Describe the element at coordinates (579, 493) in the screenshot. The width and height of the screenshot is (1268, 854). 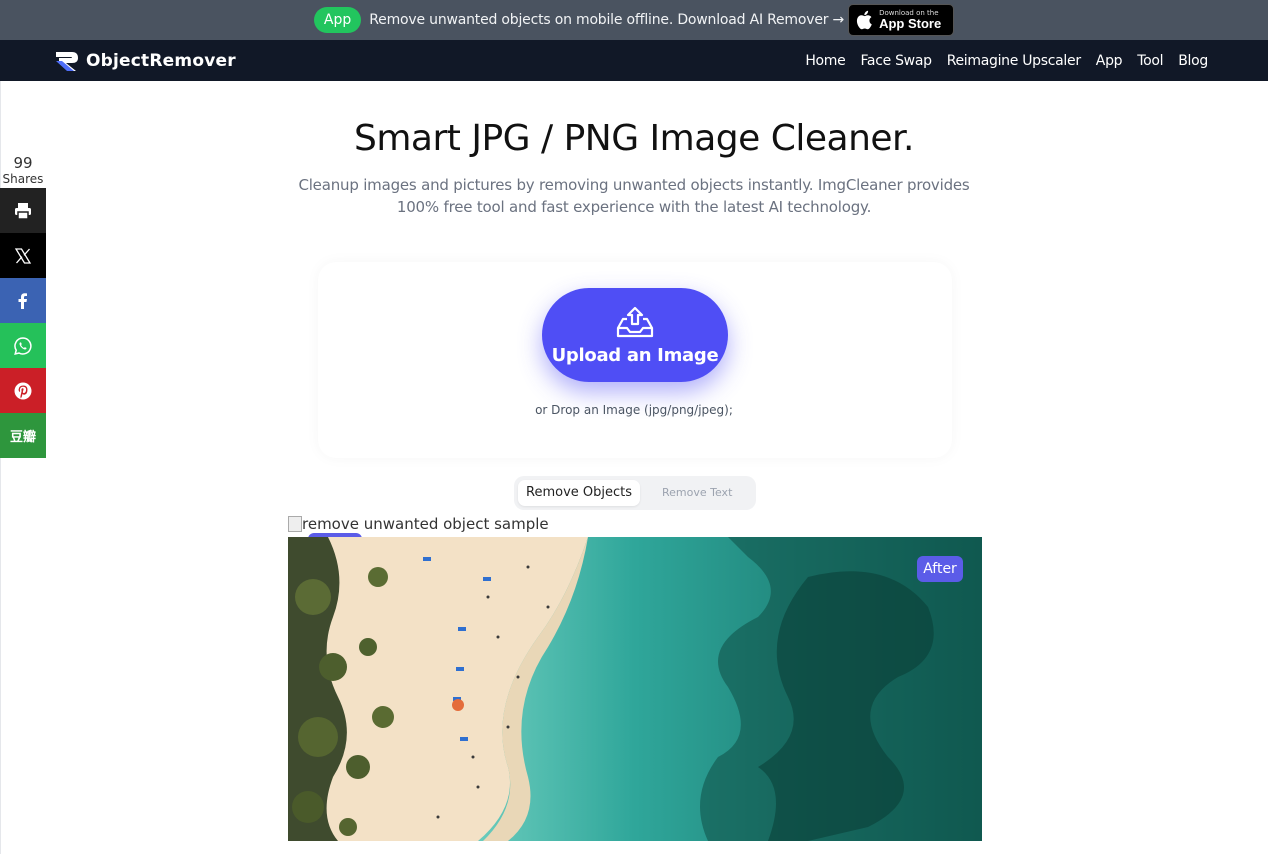
I see `tab-remove-objects: Remove Objects` at that location.